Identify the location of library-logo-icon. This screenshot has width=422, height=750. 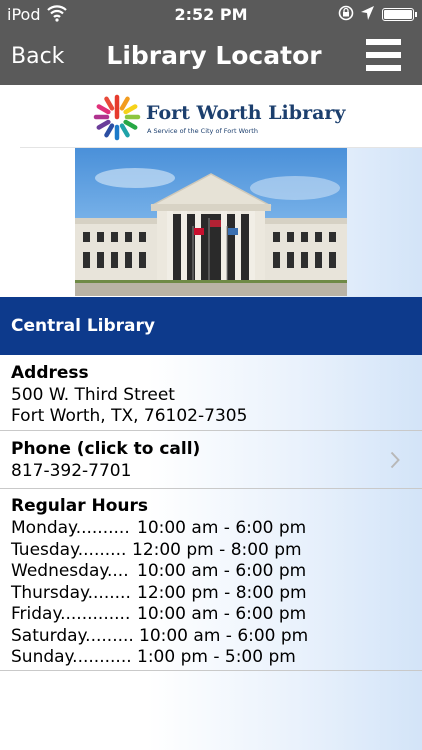
(117, 117).